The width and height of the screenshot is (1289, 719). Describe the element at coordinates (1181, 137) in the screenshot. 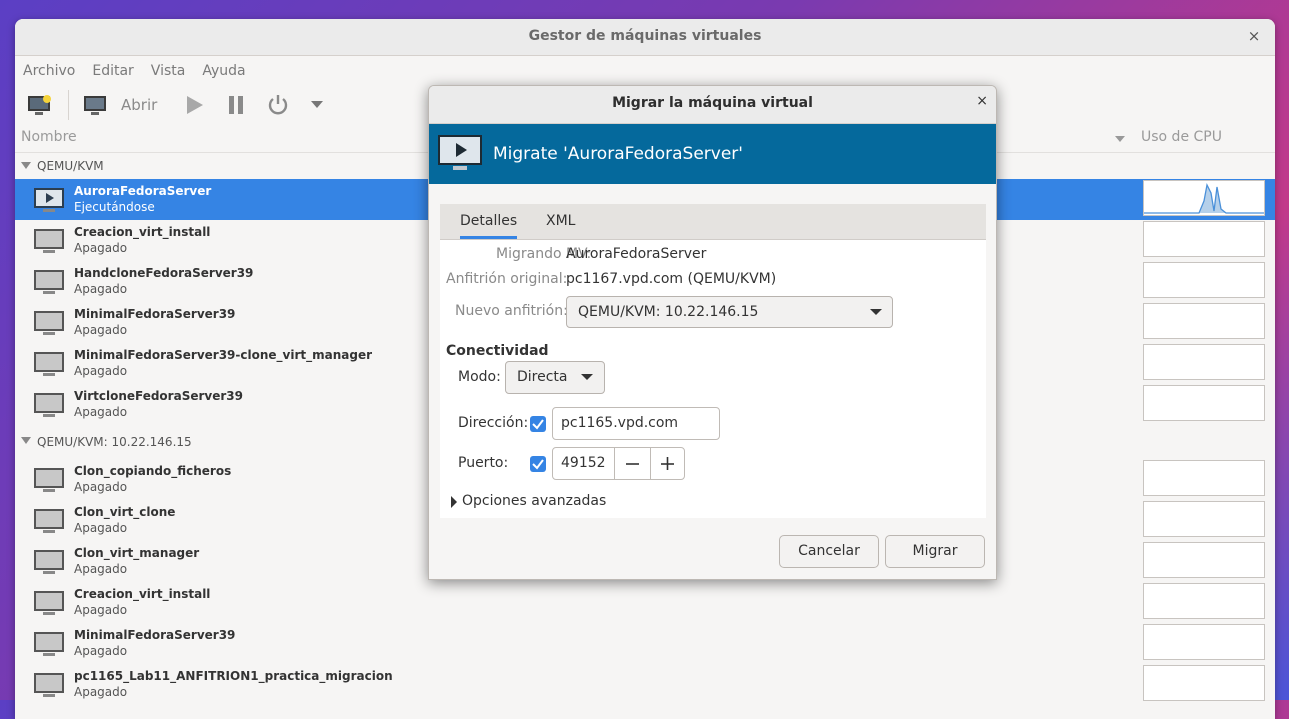

I see `column-cpu: Uso de CPU` at that location.